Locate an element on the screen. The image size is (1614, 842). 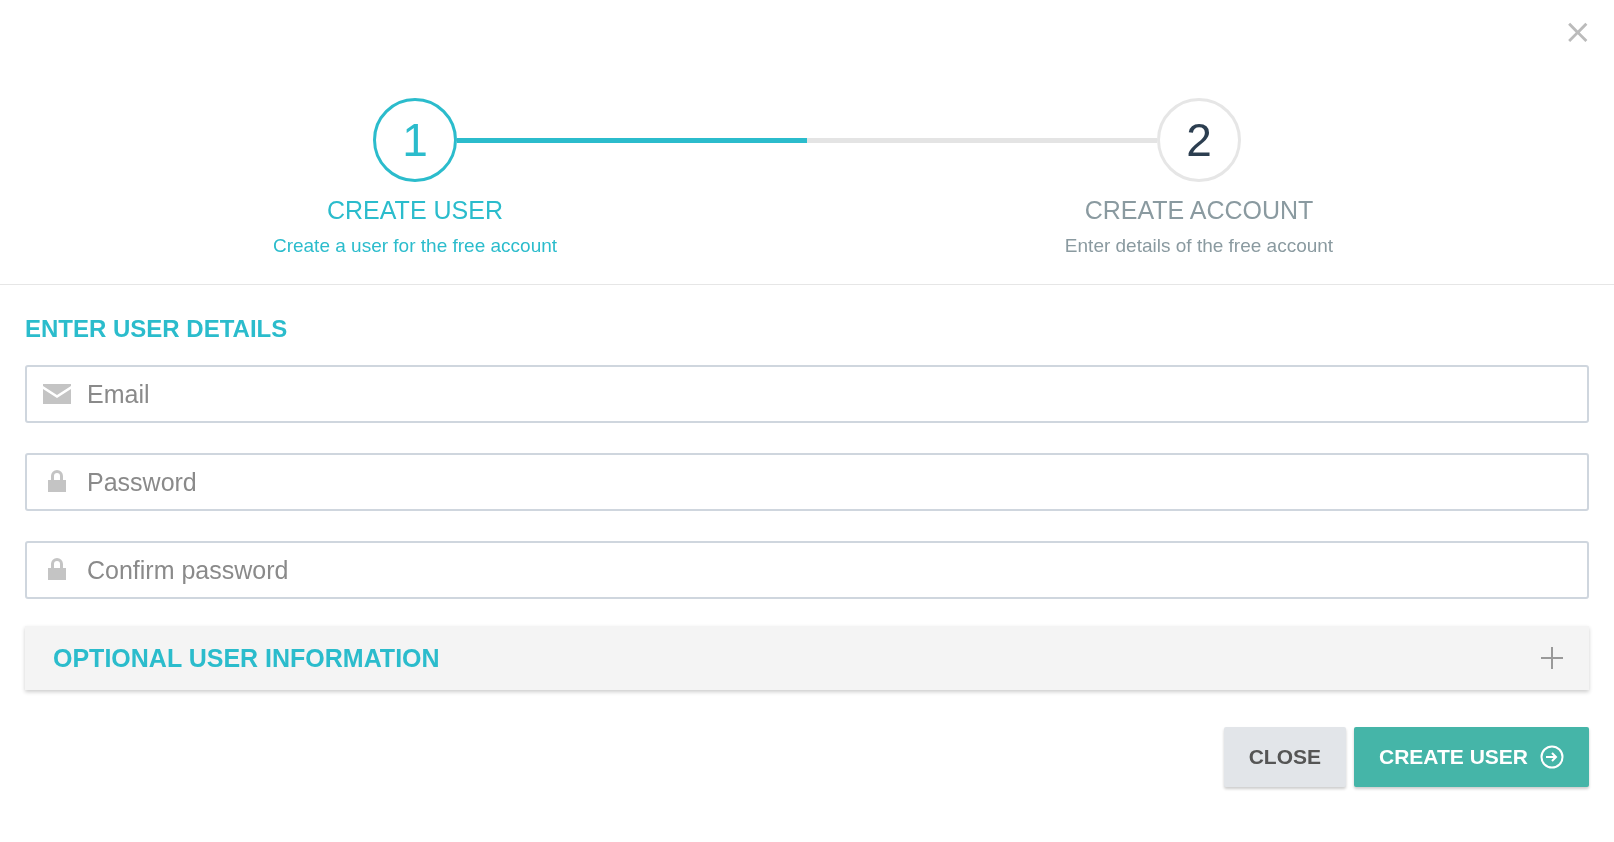
create-user-button: CREATE USER is located at coordinates (1471, 757).